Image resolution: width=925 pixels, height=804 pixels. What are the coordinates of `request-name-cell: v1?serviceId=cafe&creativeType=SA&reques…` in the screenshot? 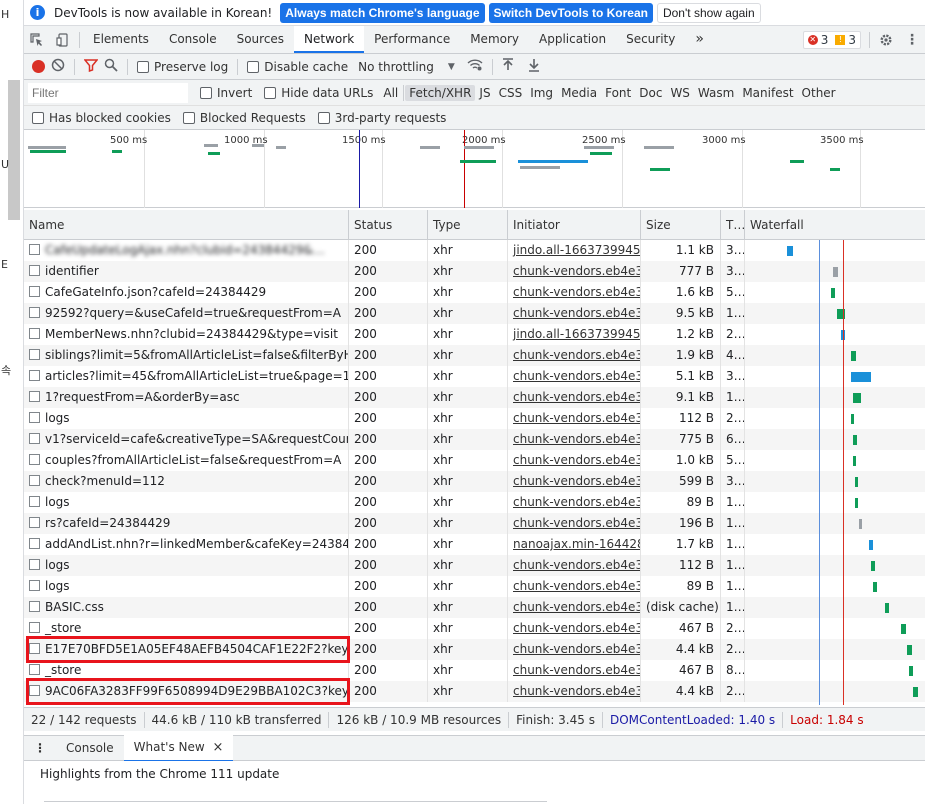 It's located at (186, 439).